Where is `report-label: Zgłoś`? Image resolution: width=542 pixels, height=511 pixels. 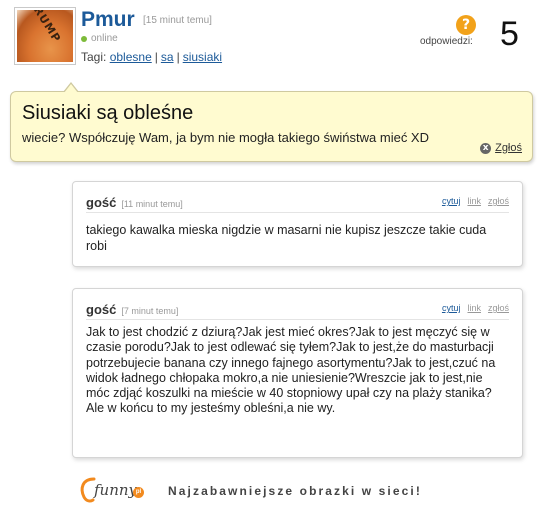
report-label: Zgłoś is located at coordinates (508, 148).